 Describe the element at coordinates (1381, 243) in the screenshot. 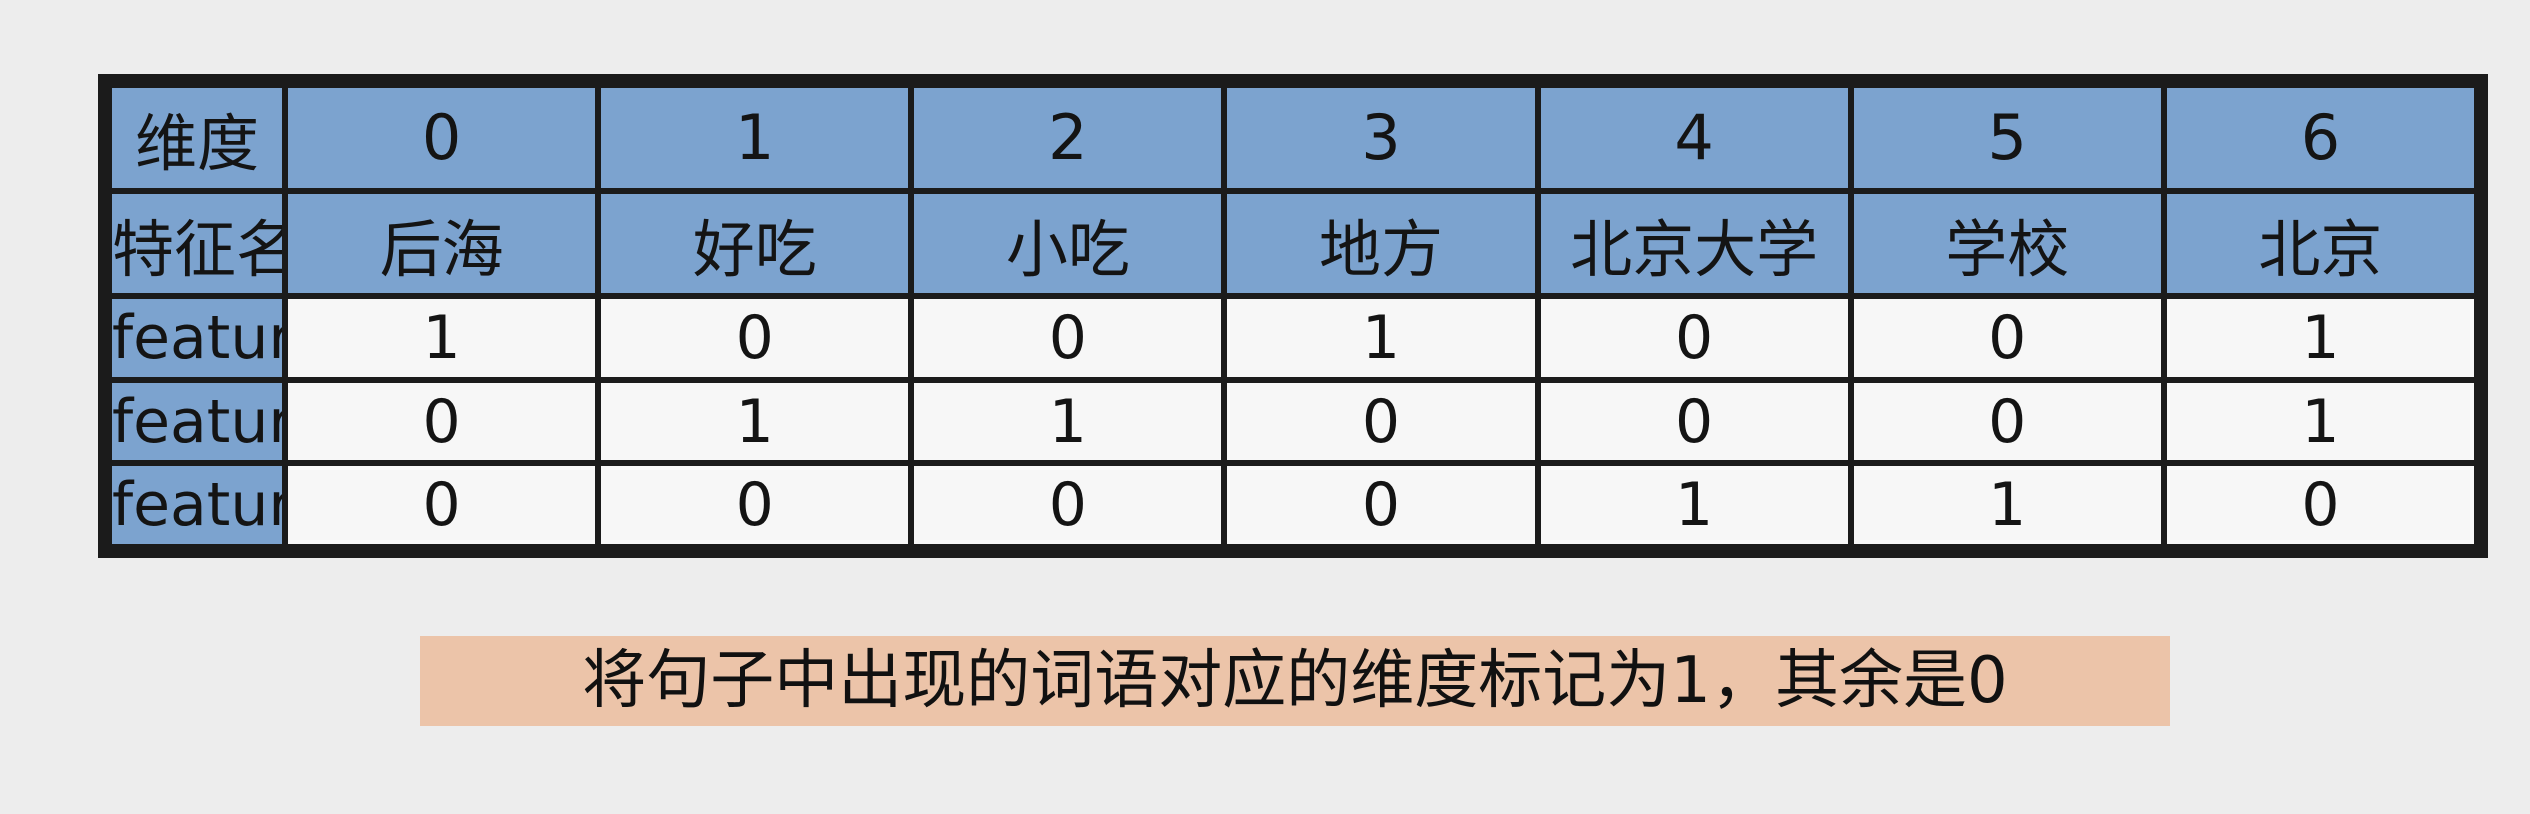

I see `feature-name-cell: 地方` at that location.